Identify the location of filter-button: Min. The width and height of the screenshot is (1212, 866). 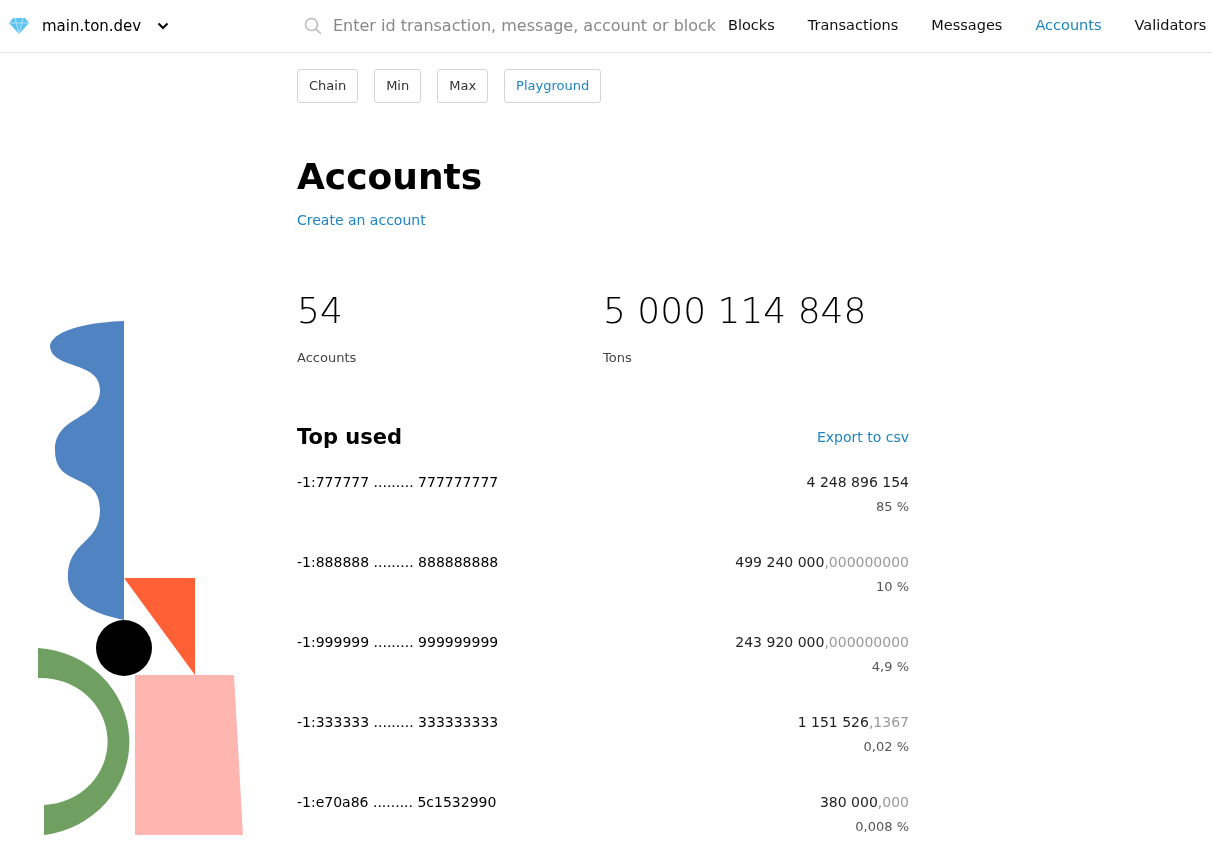
(398, 86).